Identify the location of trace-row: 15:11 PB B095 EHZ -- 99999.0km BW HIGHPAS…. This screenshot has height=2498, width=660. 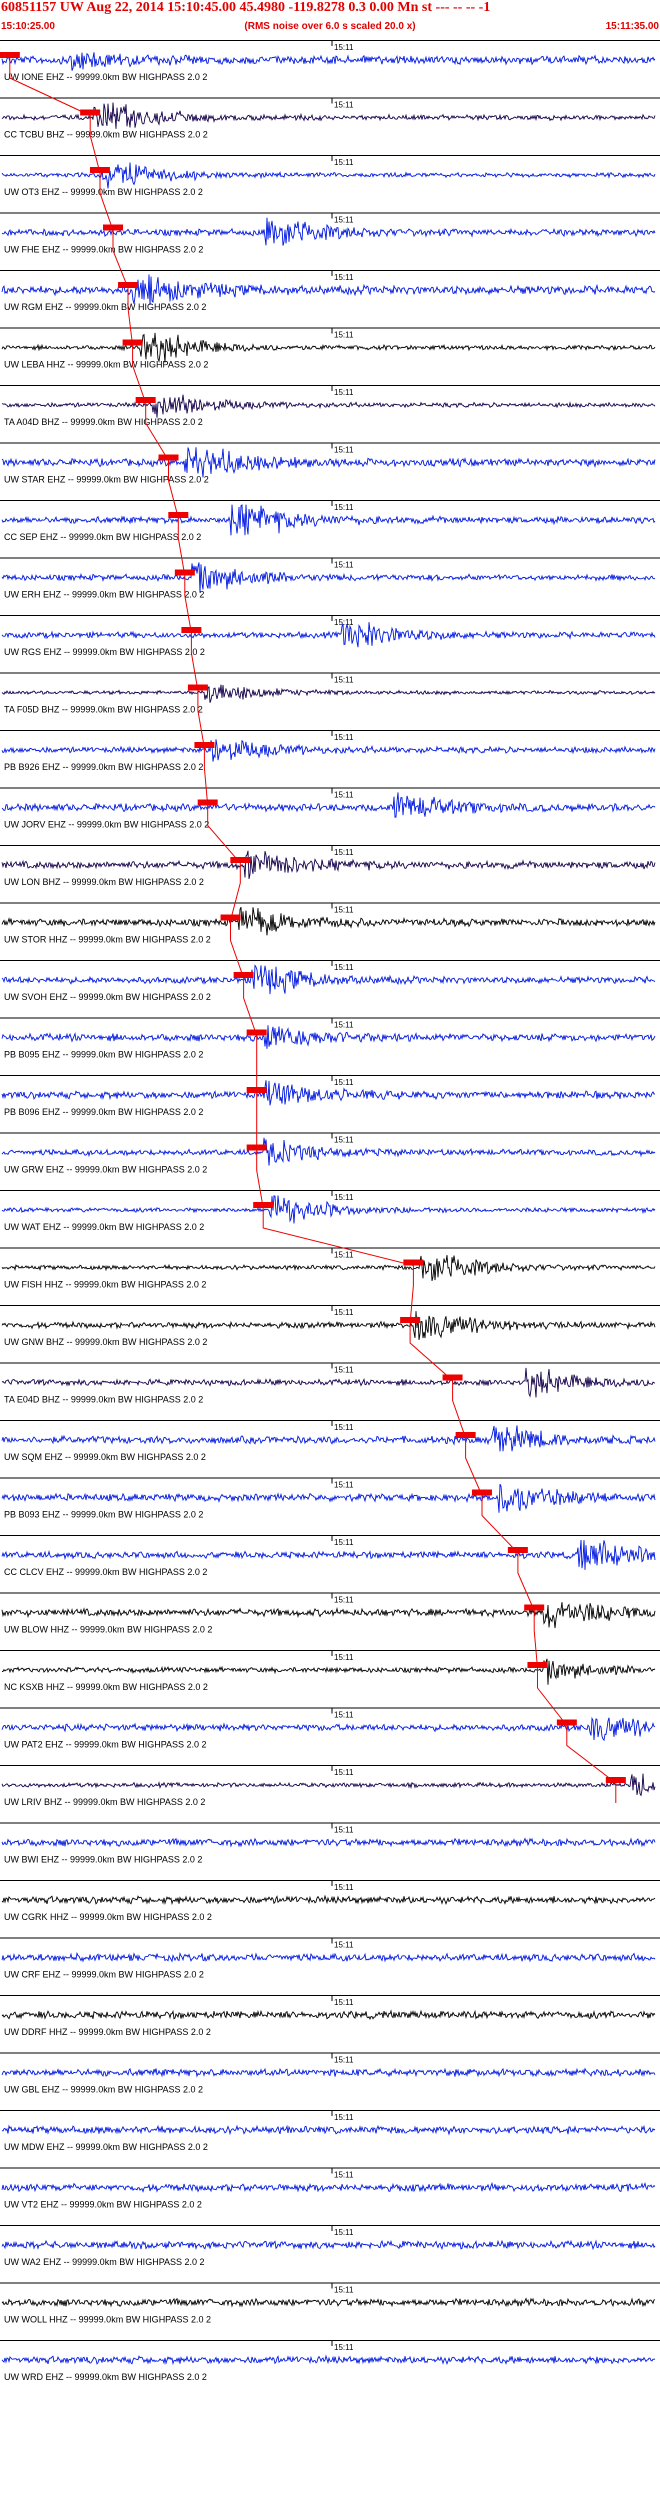
(328, 1039).